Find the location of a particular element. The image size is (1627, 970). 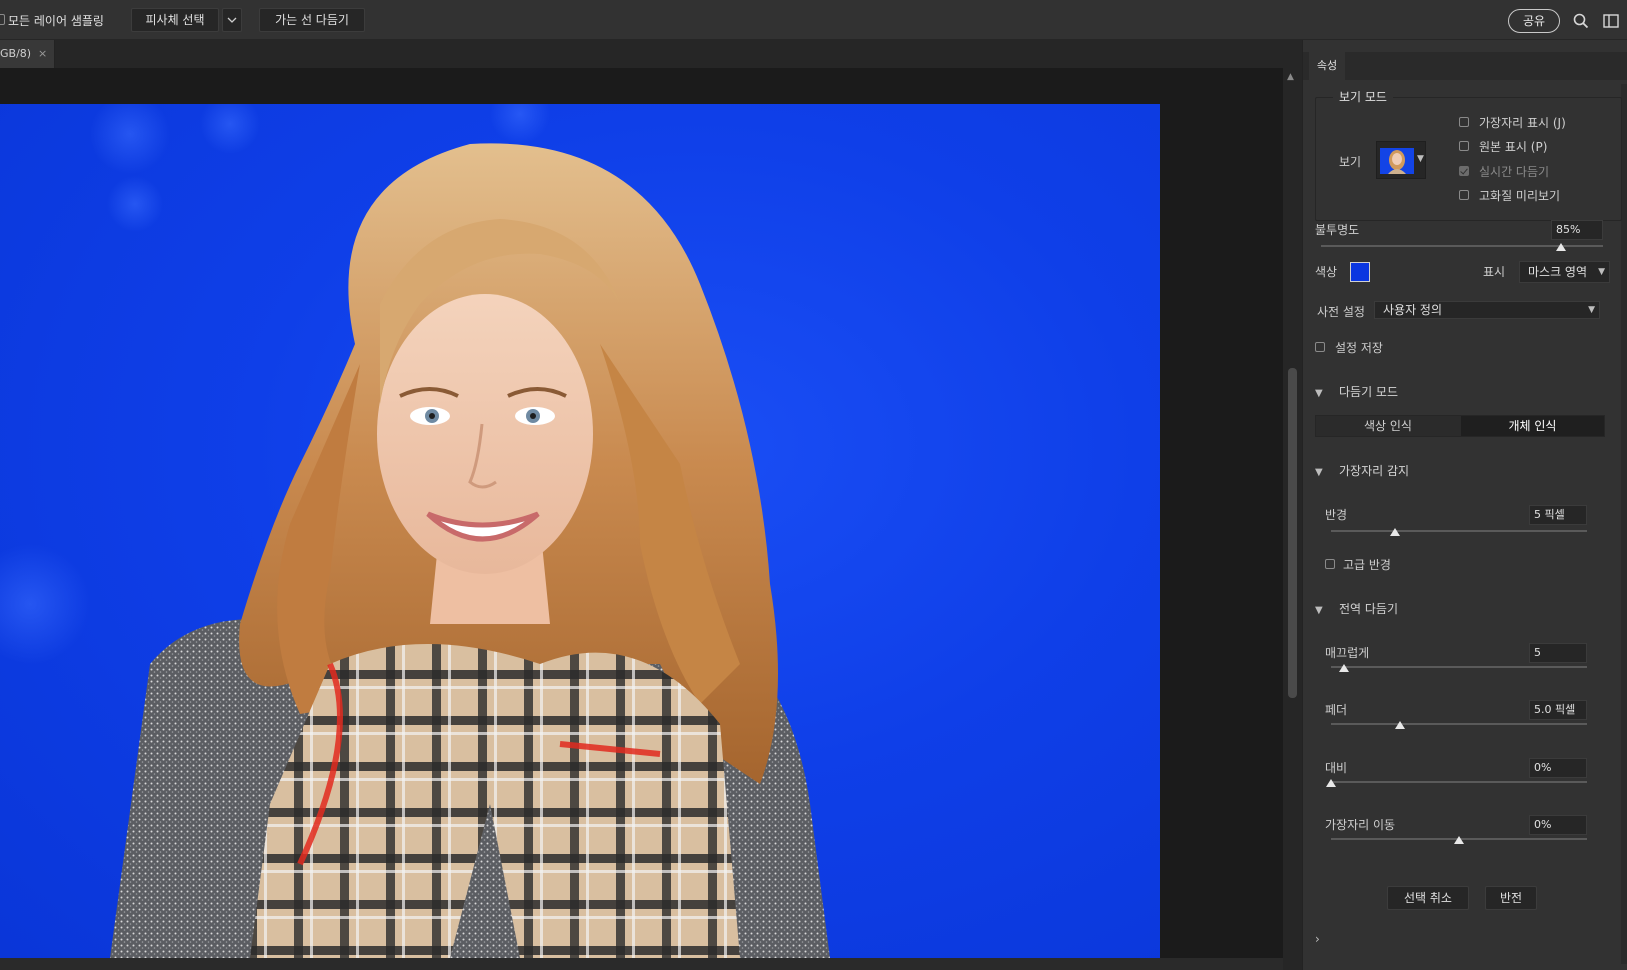

shift-edge-label: 가장자리 이동 is located at coordinates (1360, 825).